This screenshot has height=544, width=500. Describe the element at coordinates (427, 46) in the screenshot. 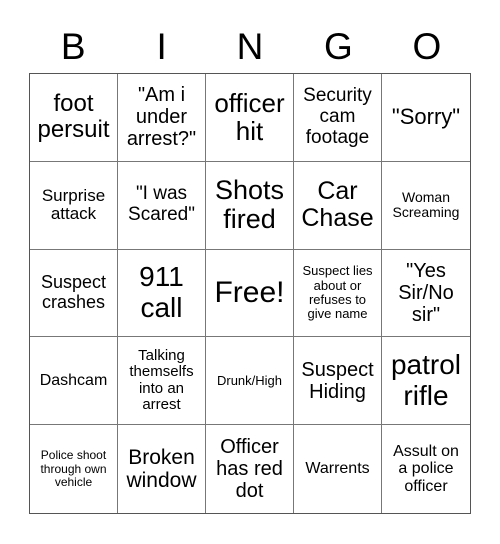

I see `header-letter-o: O` at that location.